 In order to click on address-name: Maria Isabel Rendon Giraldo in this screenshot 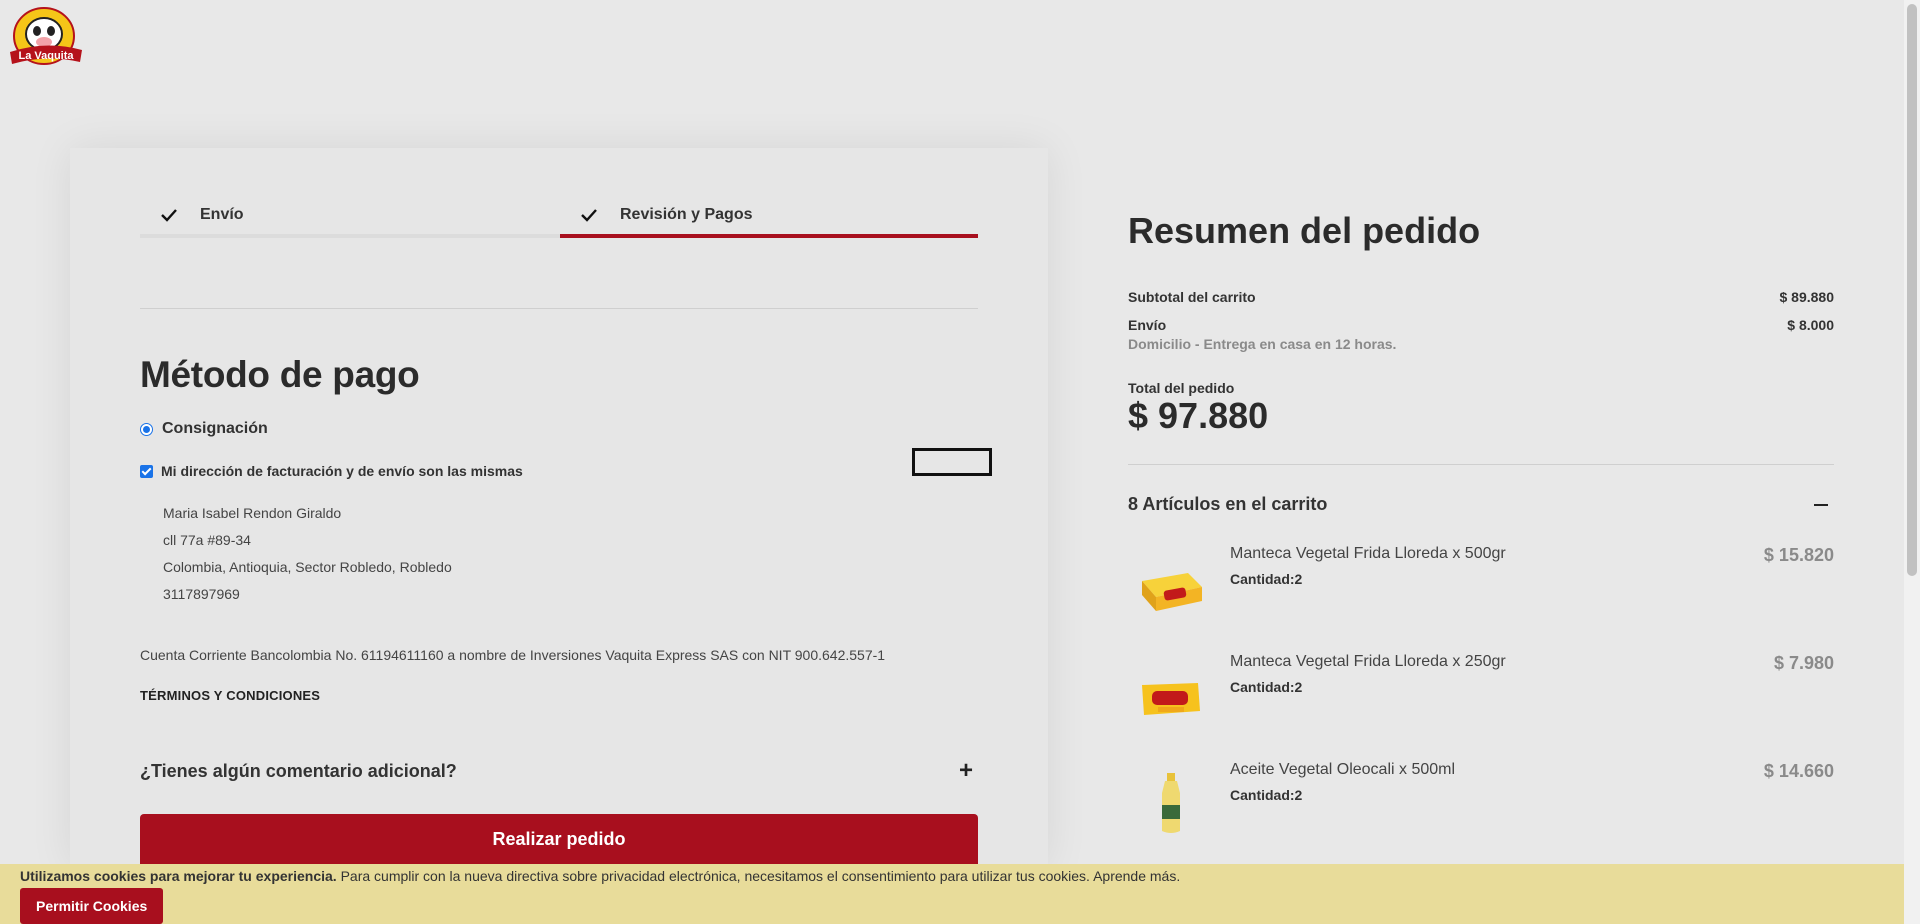, I will do `click(252, 513)`.